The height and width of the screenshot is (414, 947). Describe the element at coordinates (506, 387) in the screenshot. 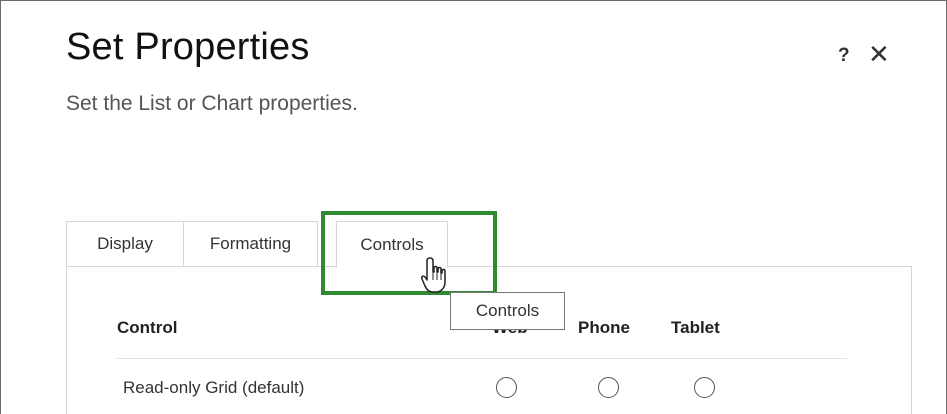

I see `radio-web` at that location.